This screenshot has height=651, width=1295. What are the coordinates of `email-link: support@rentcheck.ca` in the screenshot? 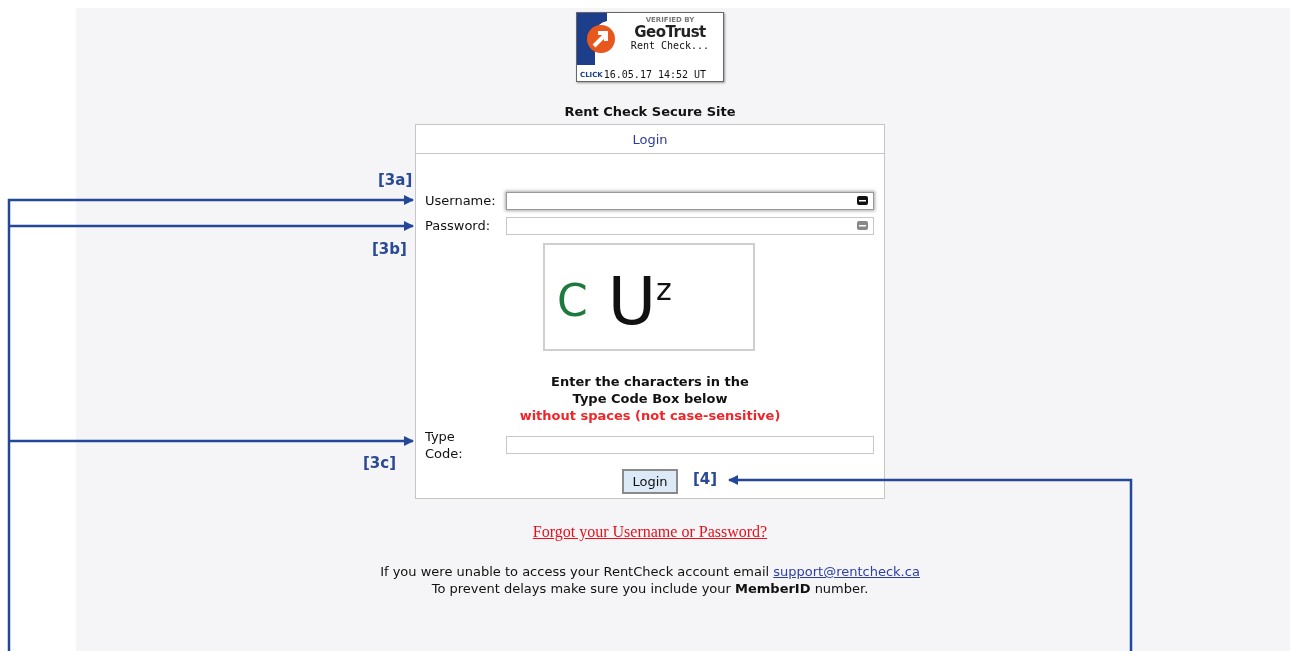 It's located at (846, 571).